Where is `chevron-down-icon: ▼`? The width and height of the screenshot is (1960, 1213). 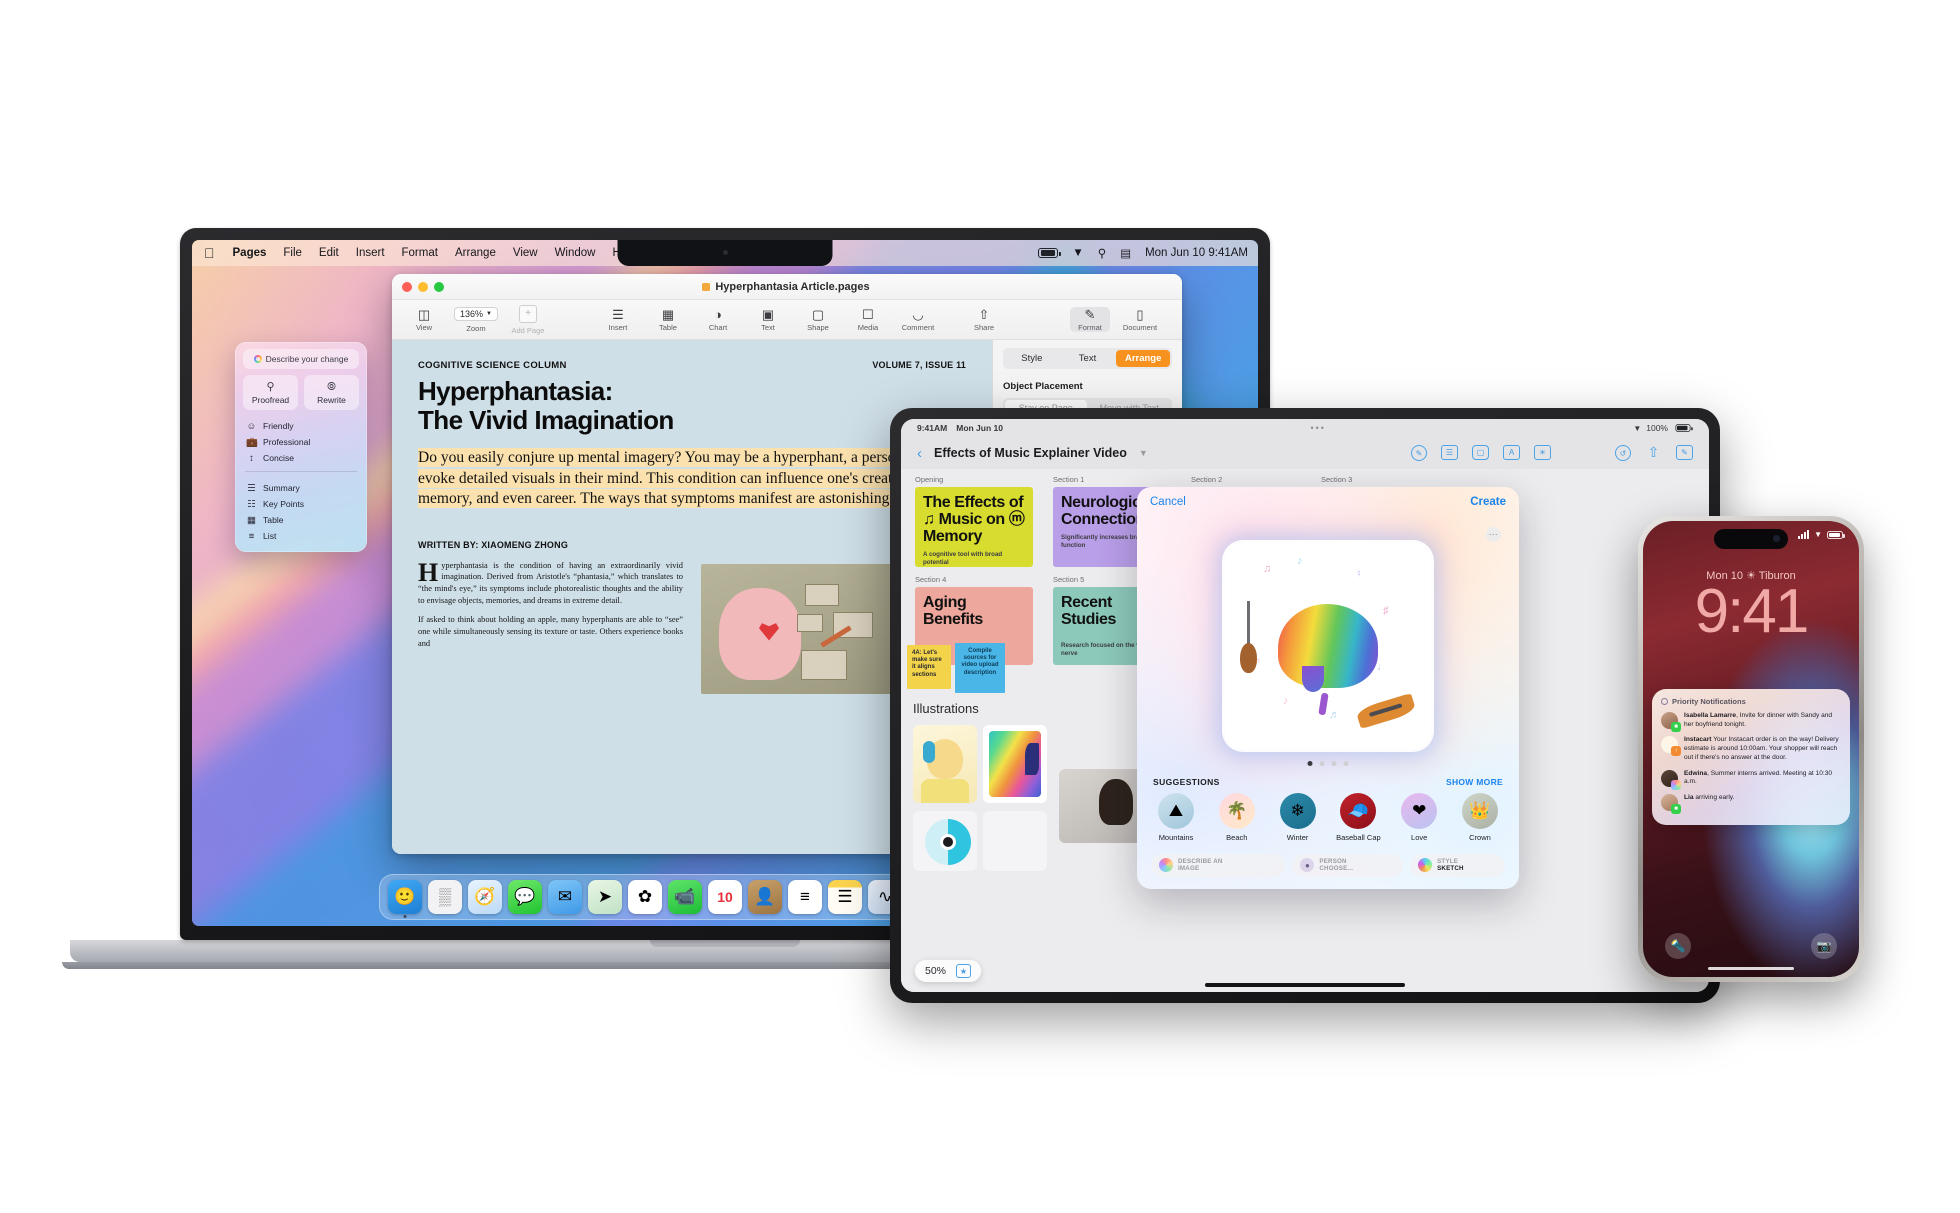 chevron-down-icon: ▼ is located at coordinates (1143, 453).